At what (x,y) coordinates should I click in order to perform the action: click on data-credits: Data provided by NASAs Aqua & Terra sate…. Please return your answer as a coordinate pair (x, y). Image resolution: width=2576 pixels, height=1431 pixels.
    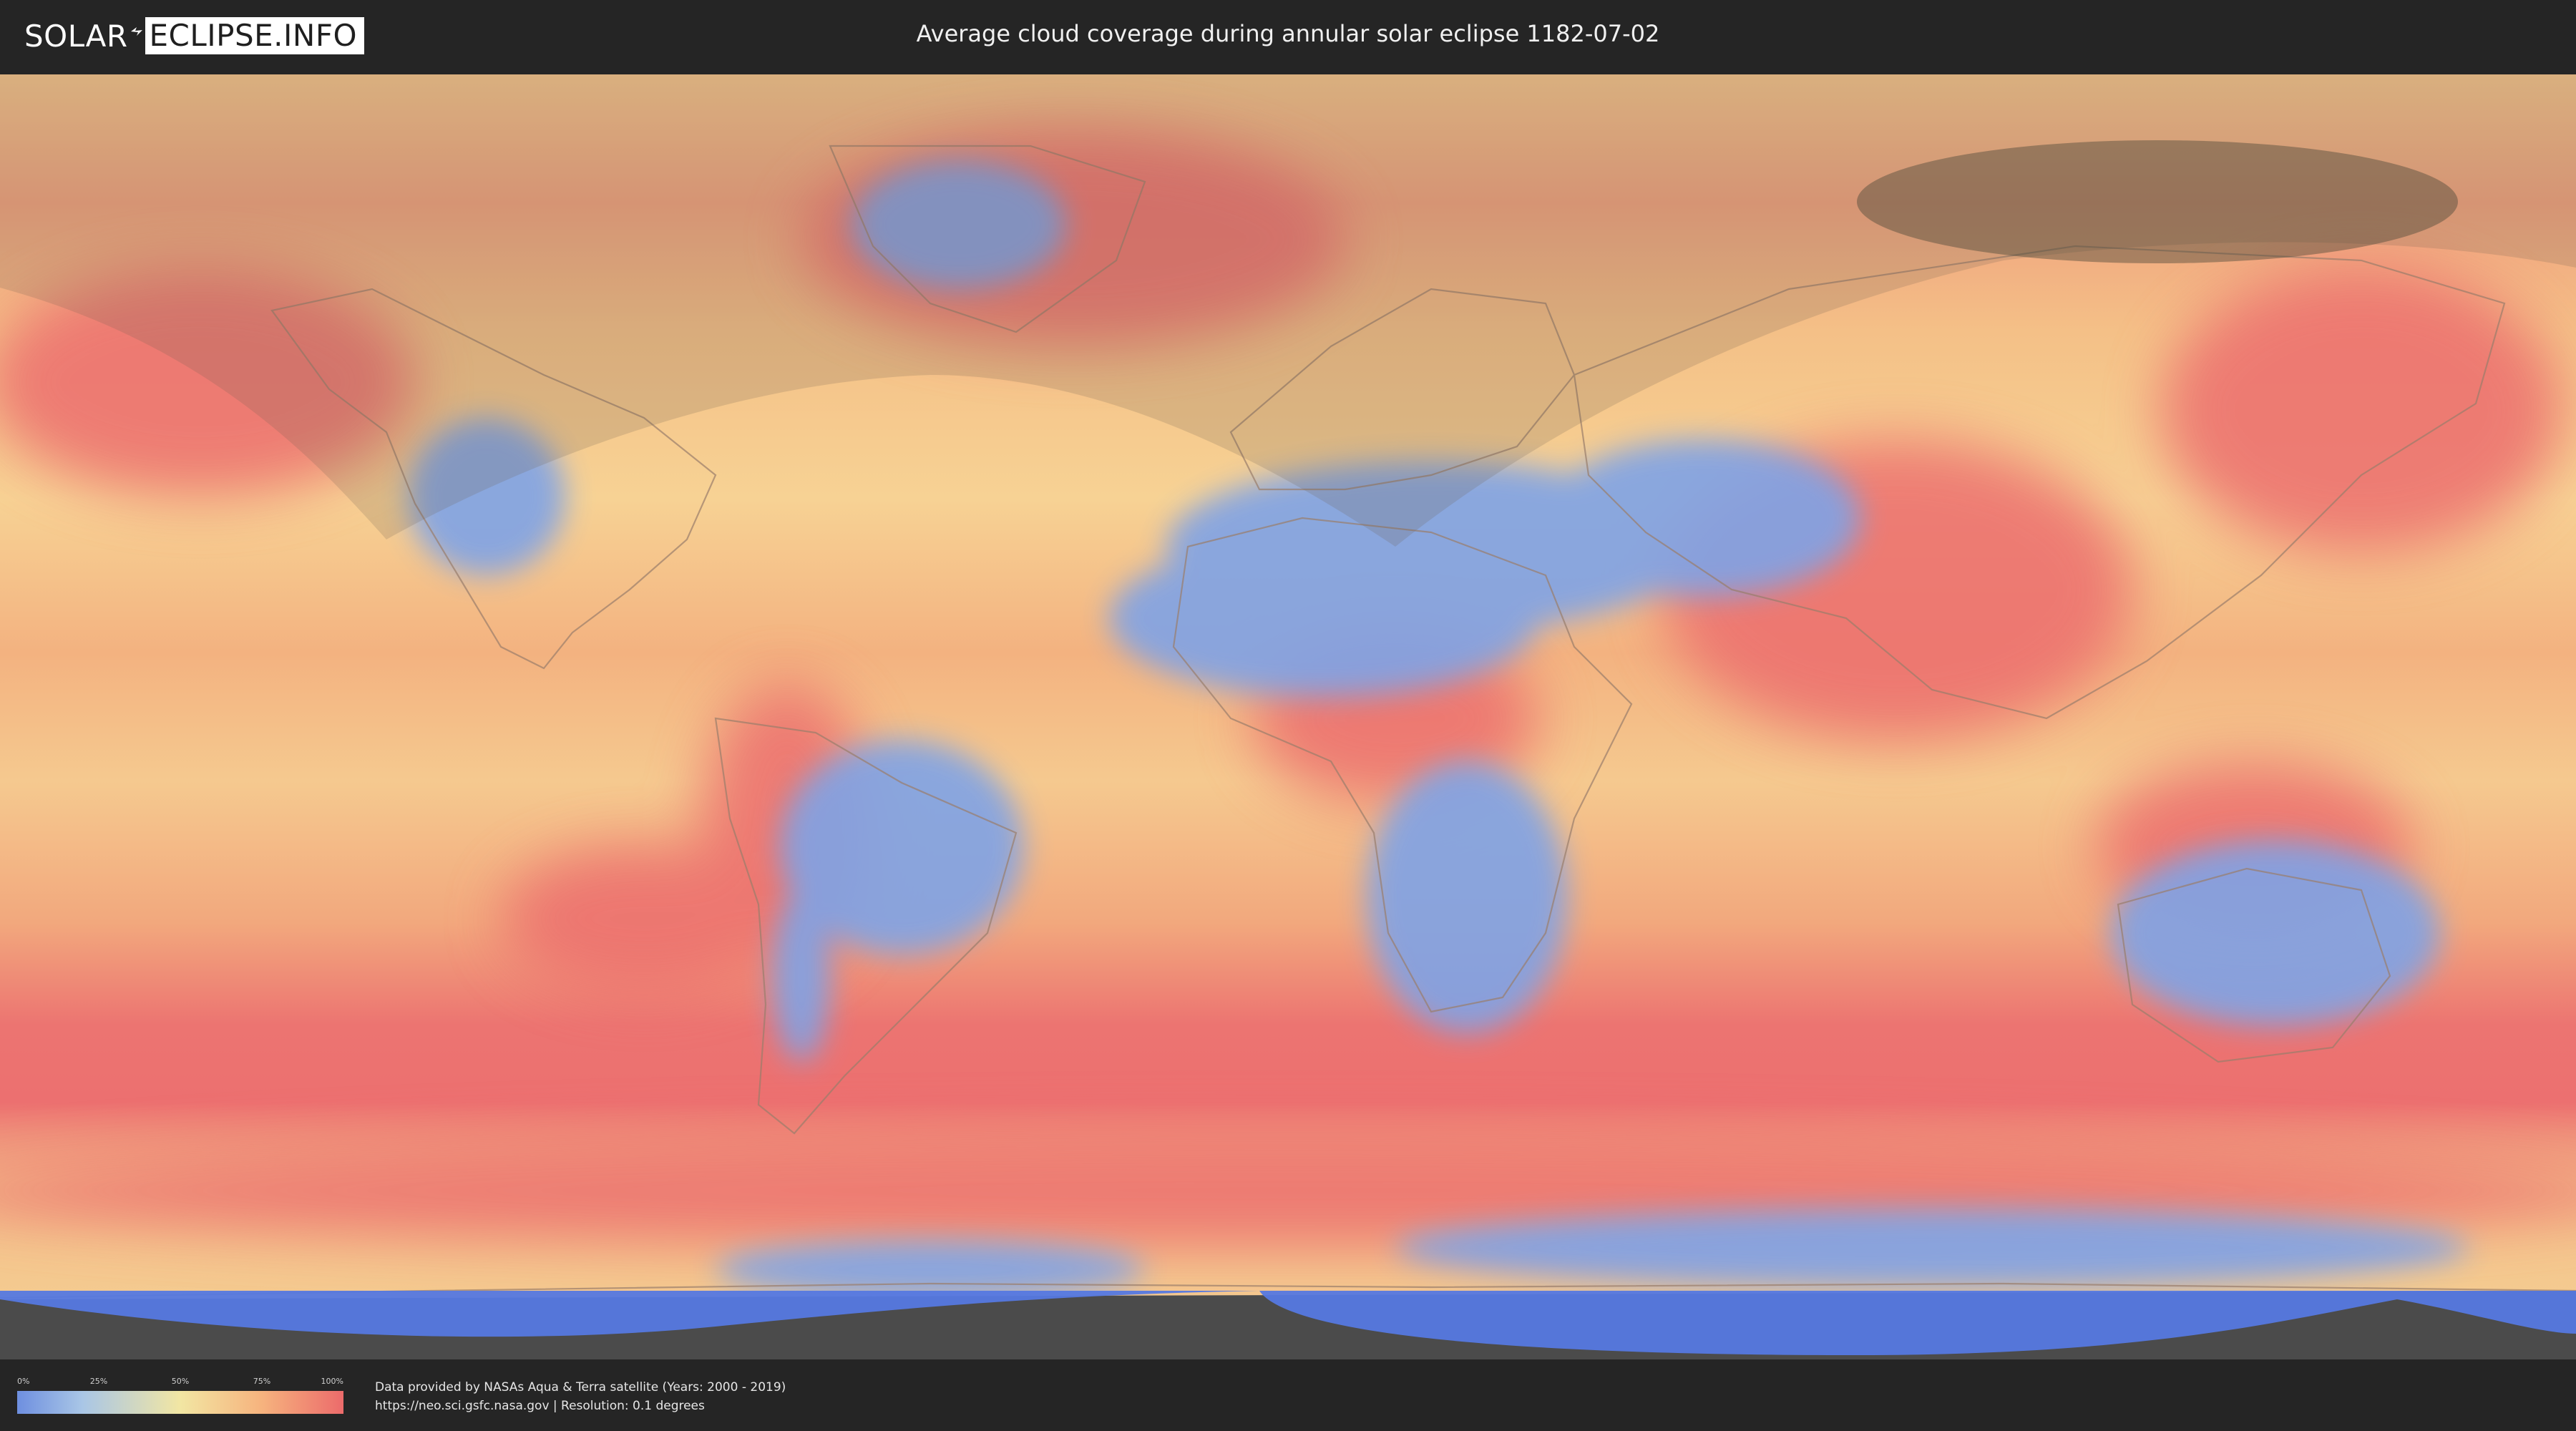
    Looking at the image, I should click on (580, 1396).